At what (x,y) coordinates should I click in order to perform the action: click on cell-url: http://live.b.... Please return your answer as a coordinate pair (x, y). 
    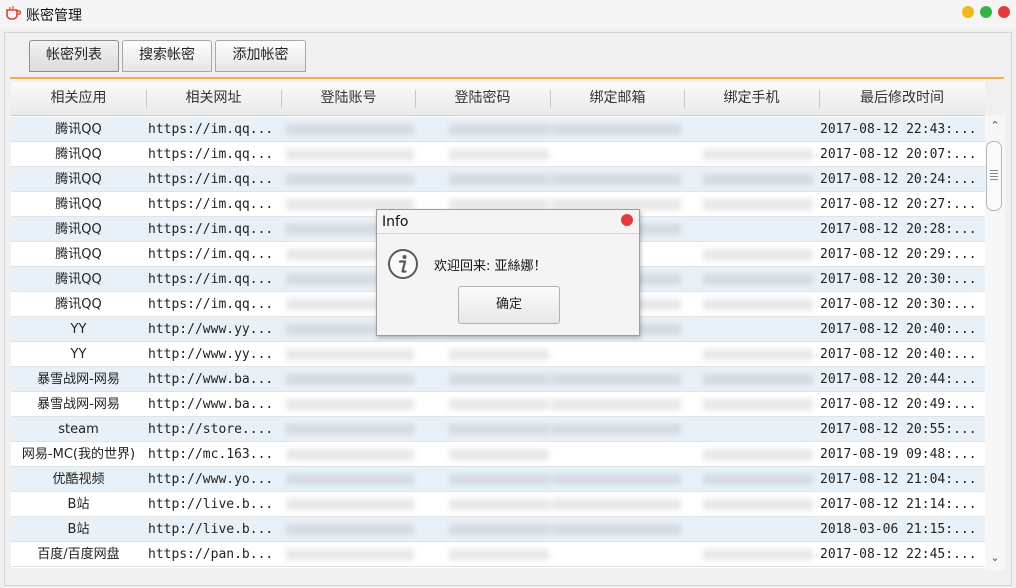
    Looking at the image, I should click on (211, 504).